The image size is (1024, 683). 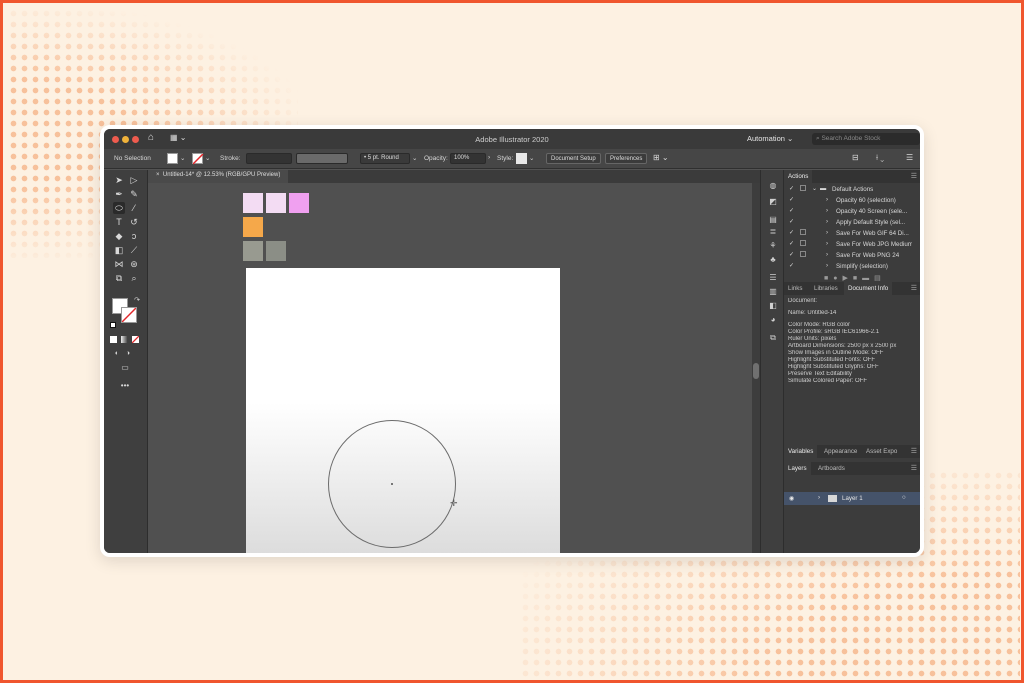 What do you see at coordinates (756, 371) in the screenshot?
I see `scrollbar-thumb` at bounding box center [756, 371].